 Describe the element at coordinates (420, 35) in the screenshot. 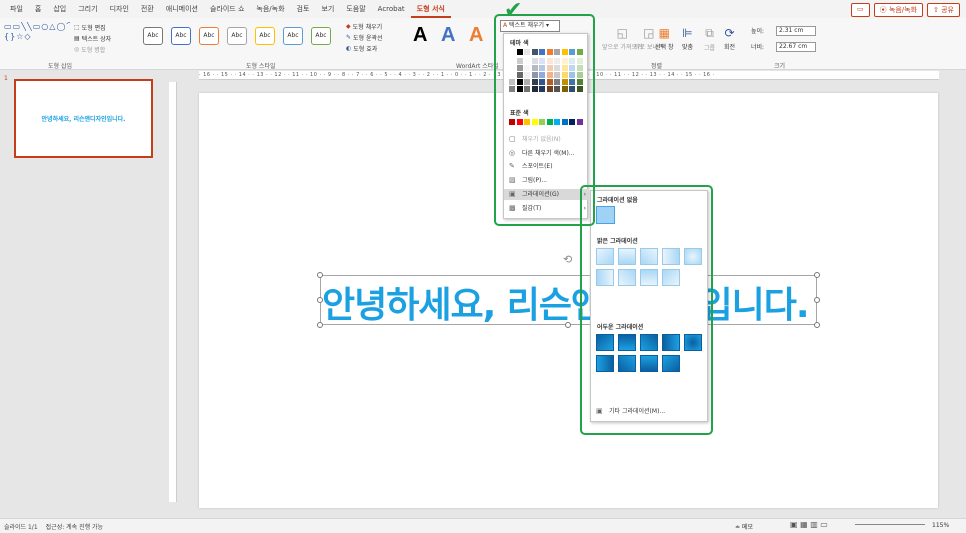

I see `wordart-style-black: A` at that location.